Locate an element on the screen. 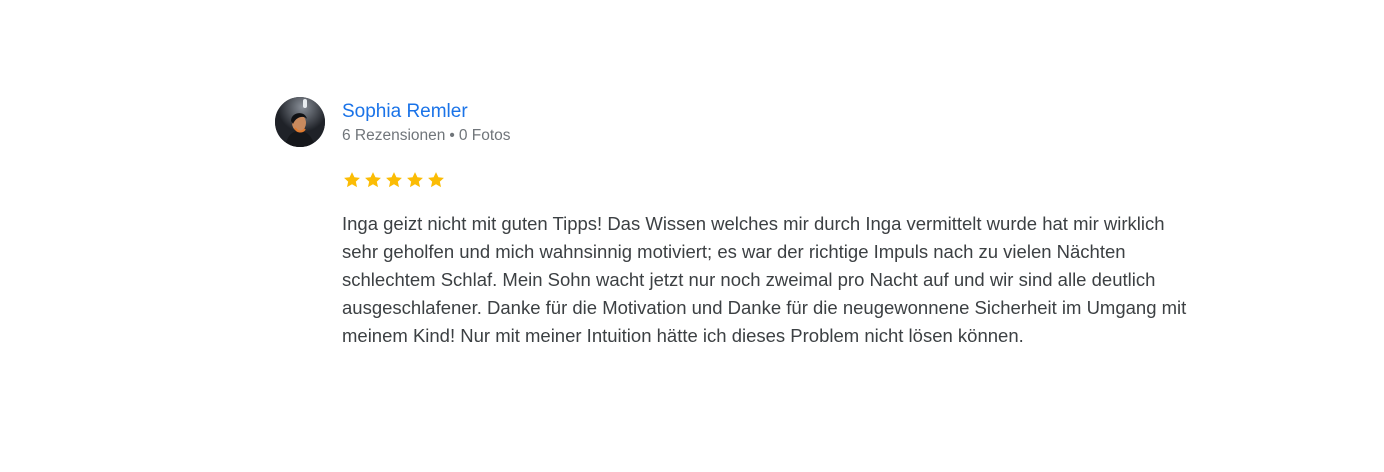  review-count: 6 Rezensionen is located at coordinates (394, 135).